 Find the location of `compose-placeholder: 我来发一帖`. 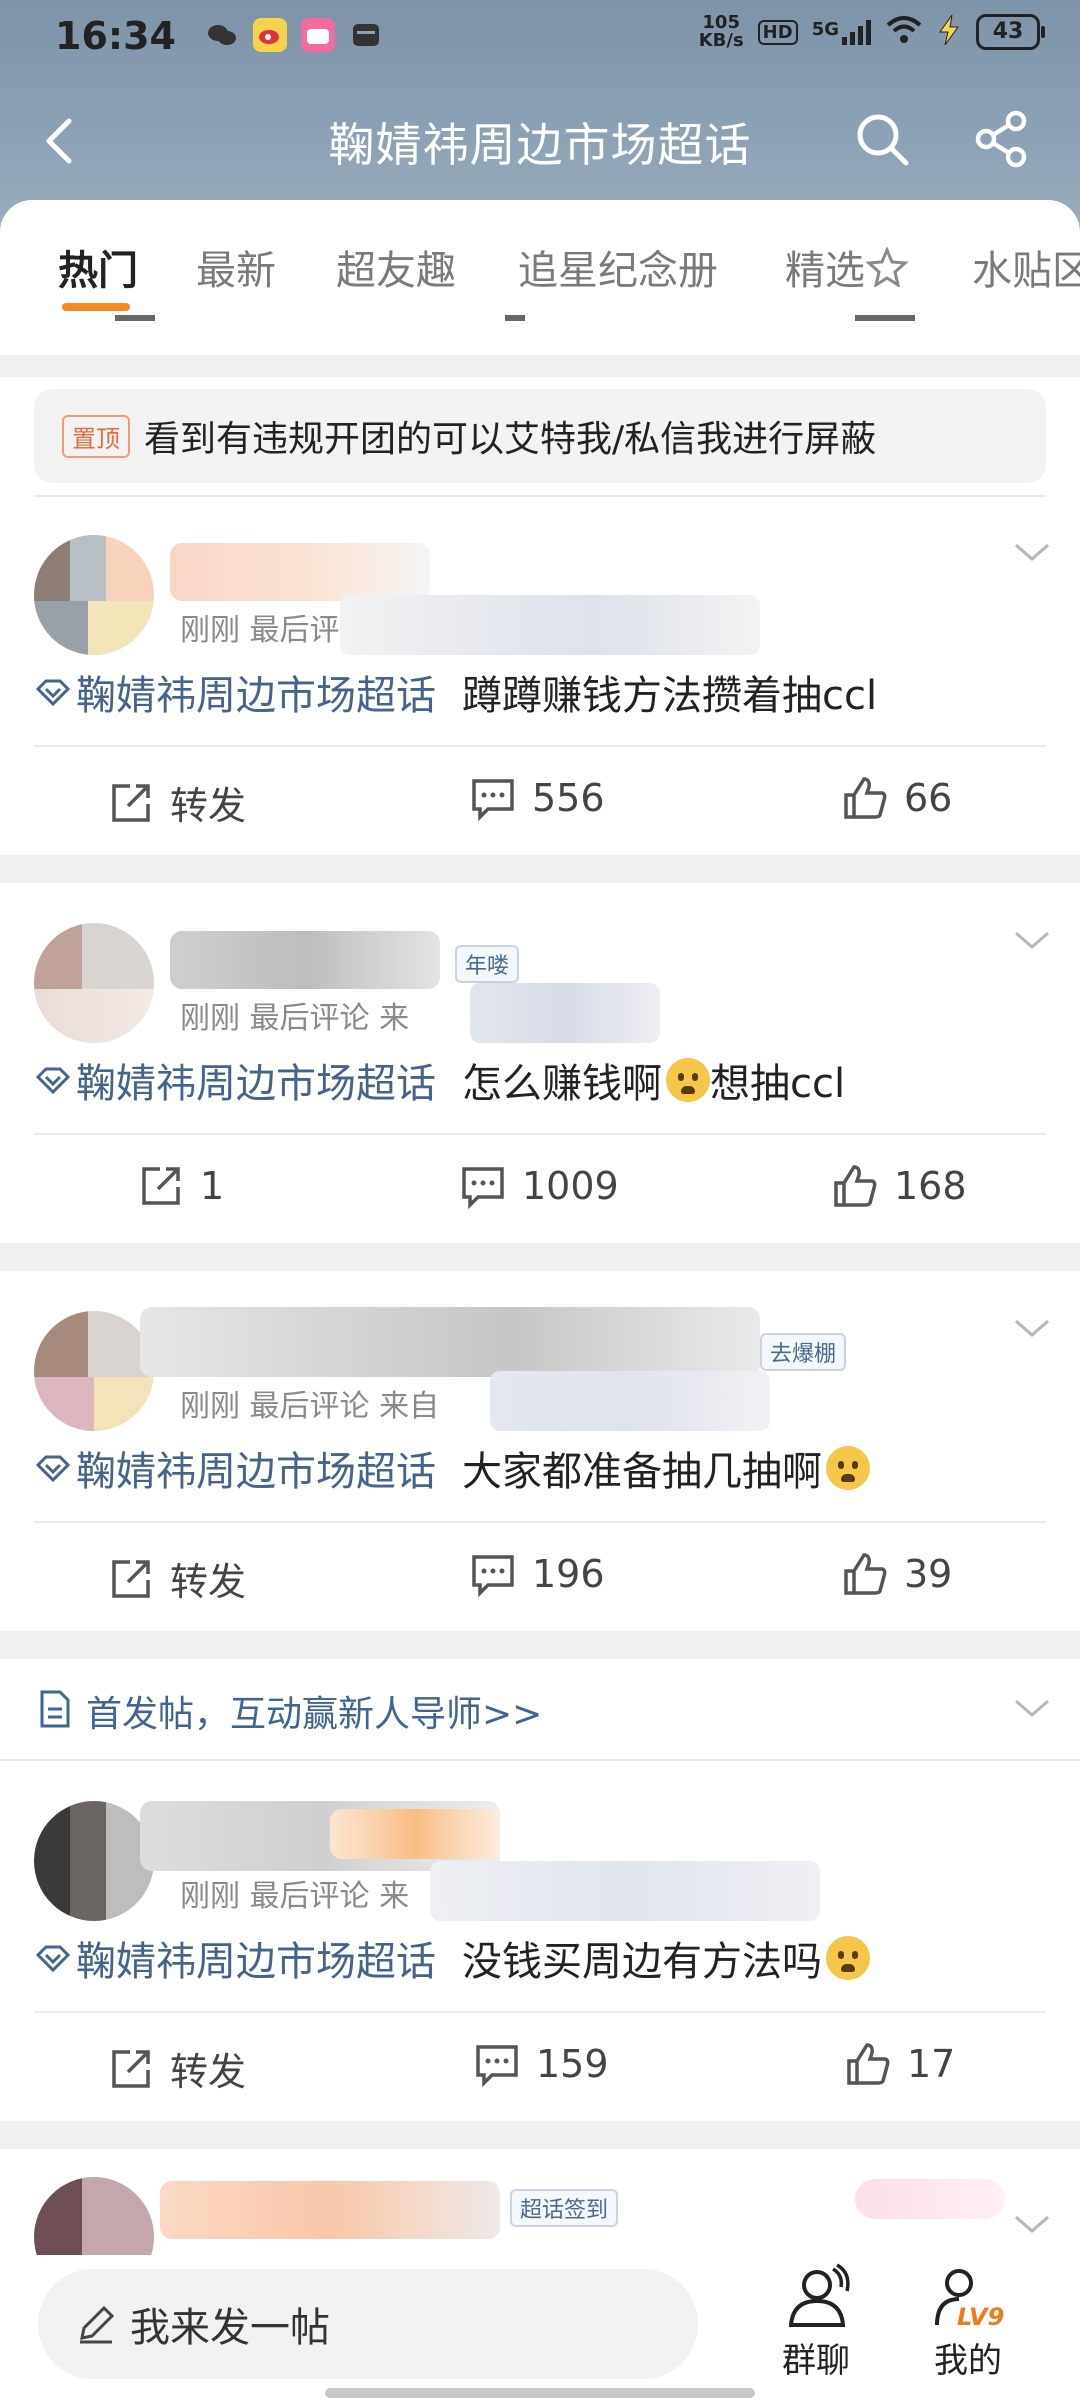

compose-placeholder: 我来发一帖 is located at coordinates (230, 2328).